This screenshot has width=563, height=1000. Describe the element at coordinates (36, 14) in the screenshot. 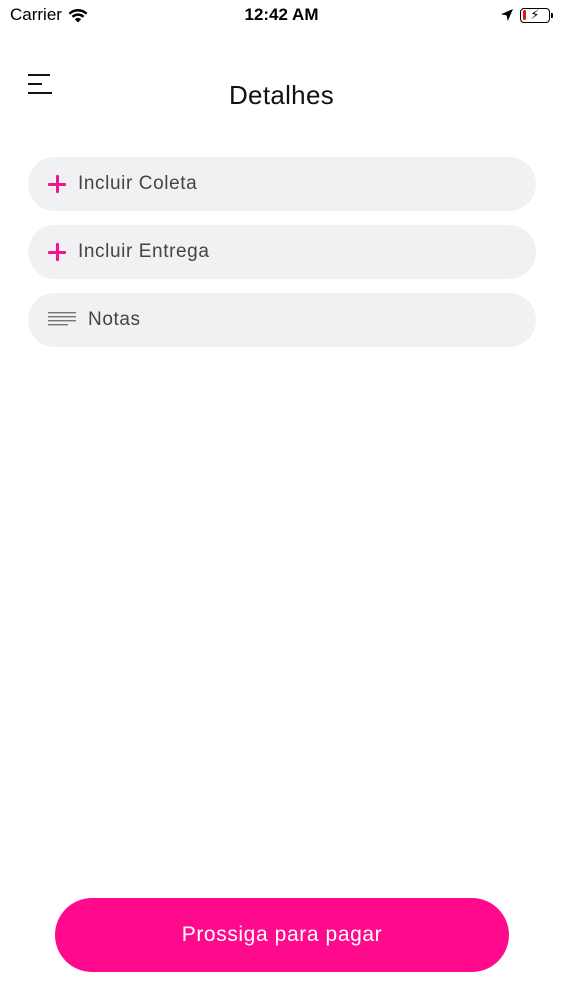

I see `carrier-label: Carrier` at that location.